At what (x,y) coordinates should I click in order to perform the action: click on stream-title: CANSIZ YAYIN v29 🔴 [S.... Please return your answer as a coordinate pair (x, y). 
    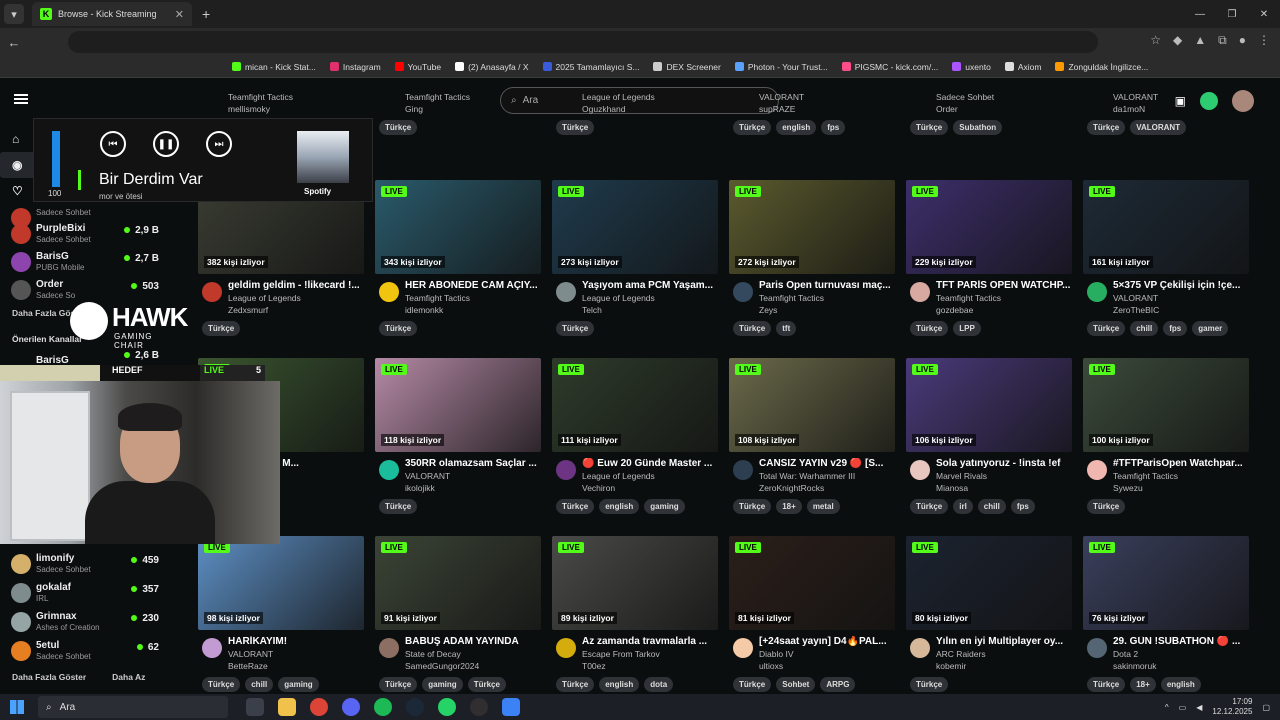
    Looking at the image, I should click on (827, 463).